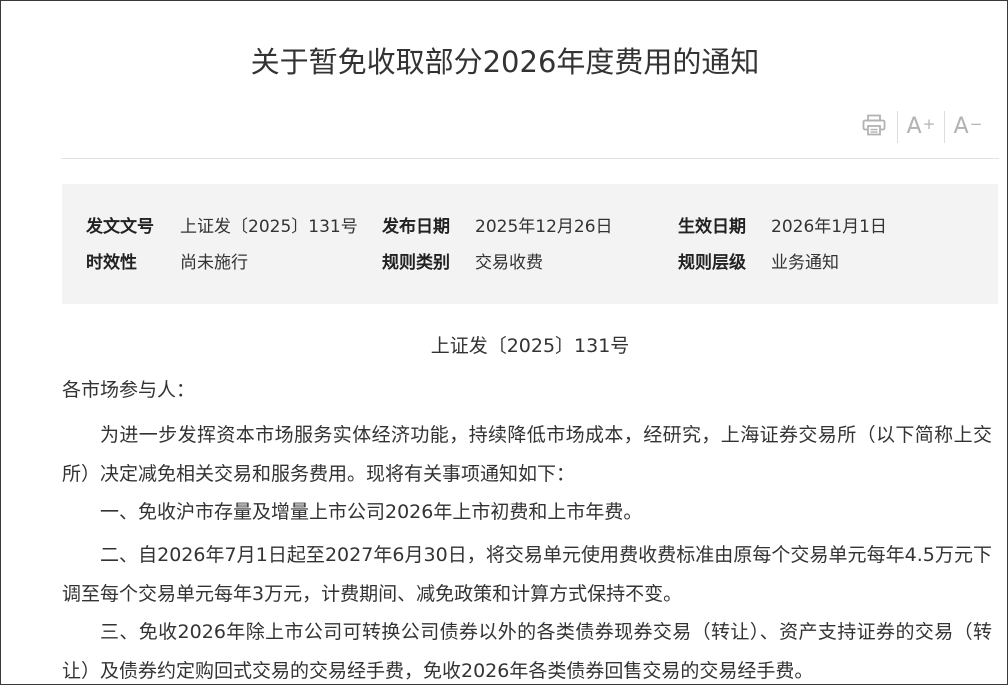 The height and width of the screenshot is (685, 1008). I want to click on meta-value: 尚未施行, so click(214, 263).